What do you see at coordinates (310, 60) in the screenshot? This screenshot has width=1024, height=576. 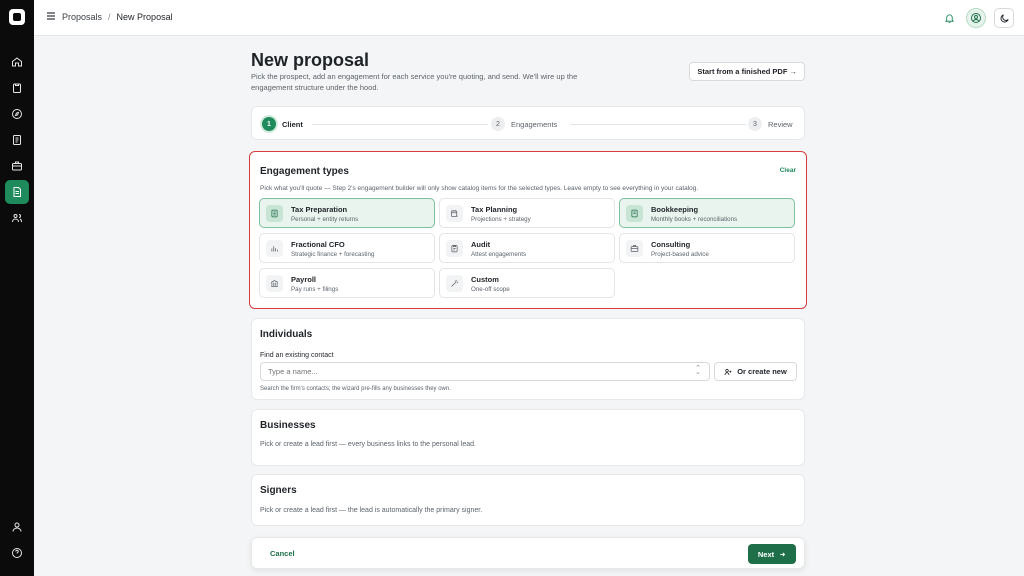 I see `page-title: New proposal` at bounding box center [310, 60].